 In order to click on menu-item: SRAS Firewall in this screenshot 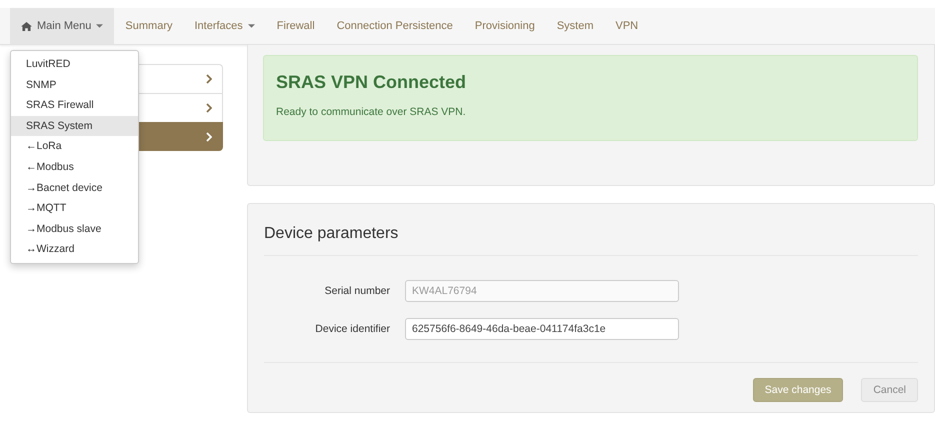, I will do `click(74, 105)`.